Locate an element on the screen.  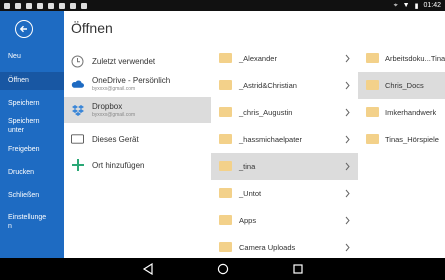
folder-name: Chris_Docs is located at coordinates (404, 85).